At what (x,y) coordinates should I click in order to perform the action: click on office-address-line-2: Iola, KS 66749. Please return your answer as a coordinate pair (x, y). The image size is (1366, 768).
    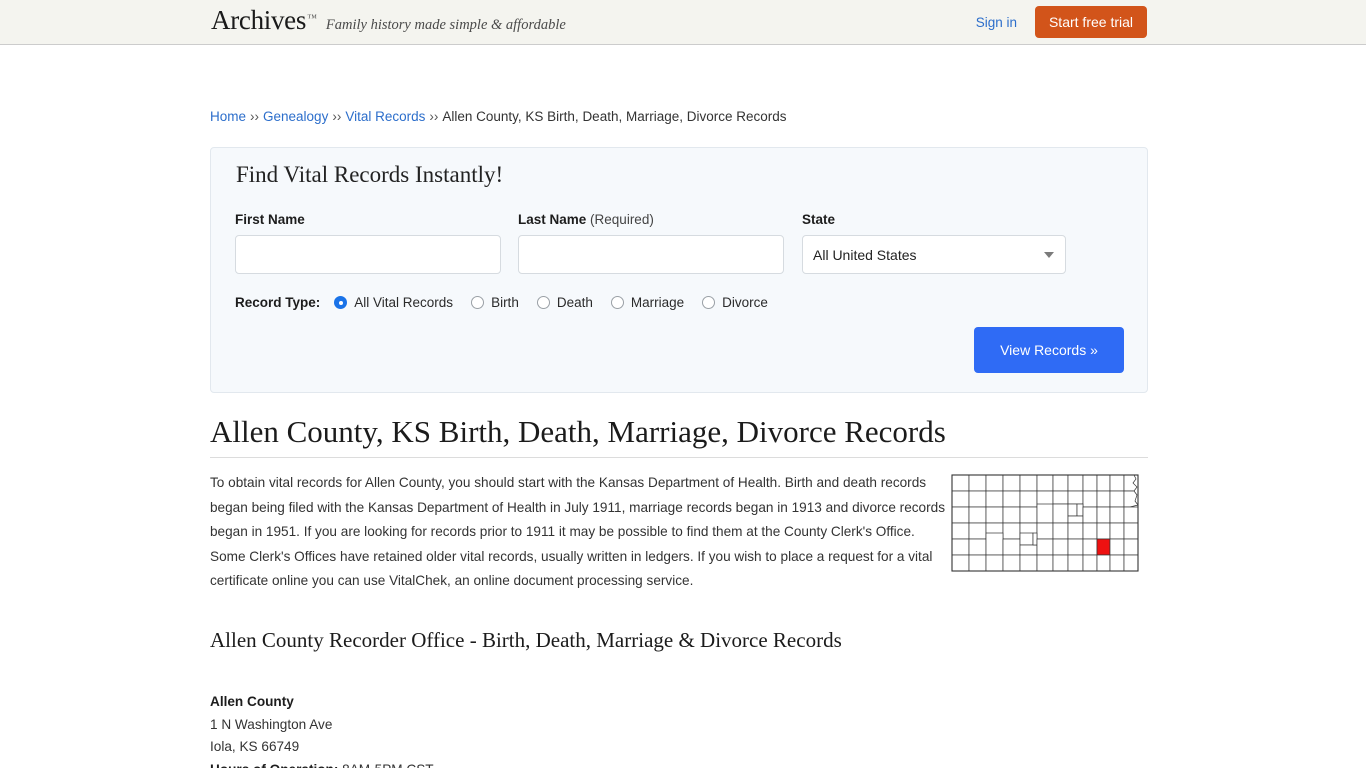
    Looking at the image, I should click on (255, 746).